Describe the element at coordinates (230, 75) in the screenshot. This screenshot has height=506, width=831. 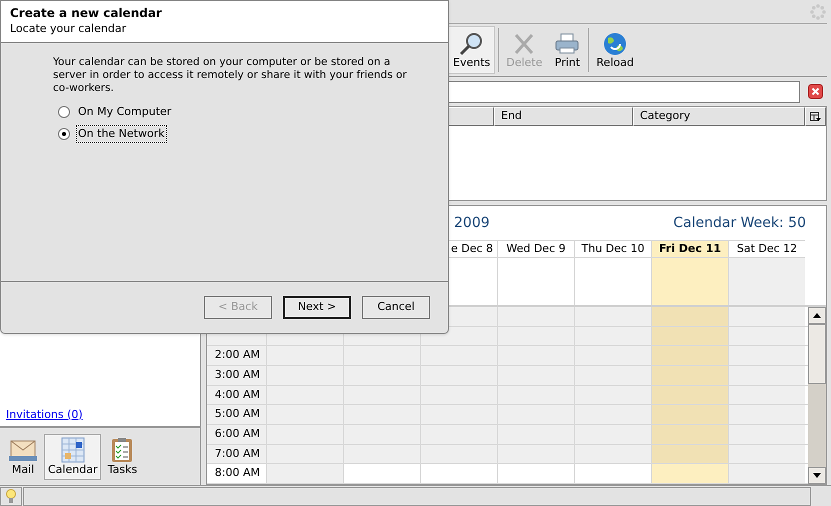
I see `dialog-description: Your calendar can be stored on your computer or be stored on a server in order to access it remotely or share it with your friends or co-workers.` at that location.